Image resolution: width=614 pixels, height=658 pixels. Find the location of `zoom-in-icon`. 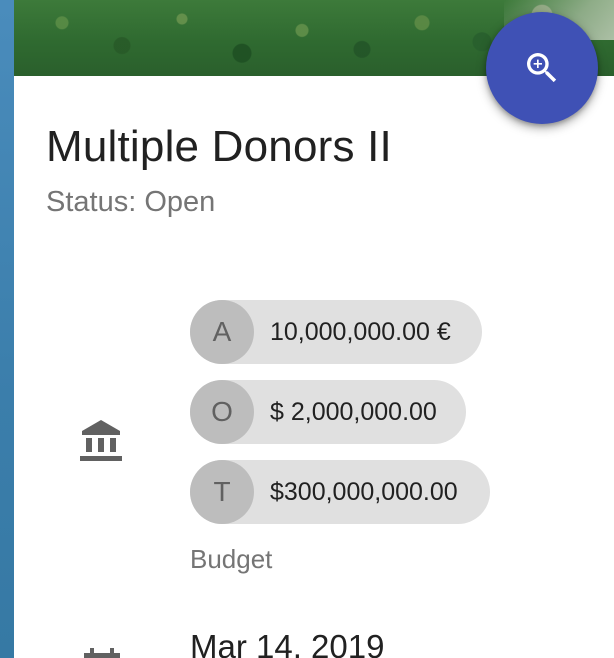

zoom-in-icon is located at coordinates (542, 68).